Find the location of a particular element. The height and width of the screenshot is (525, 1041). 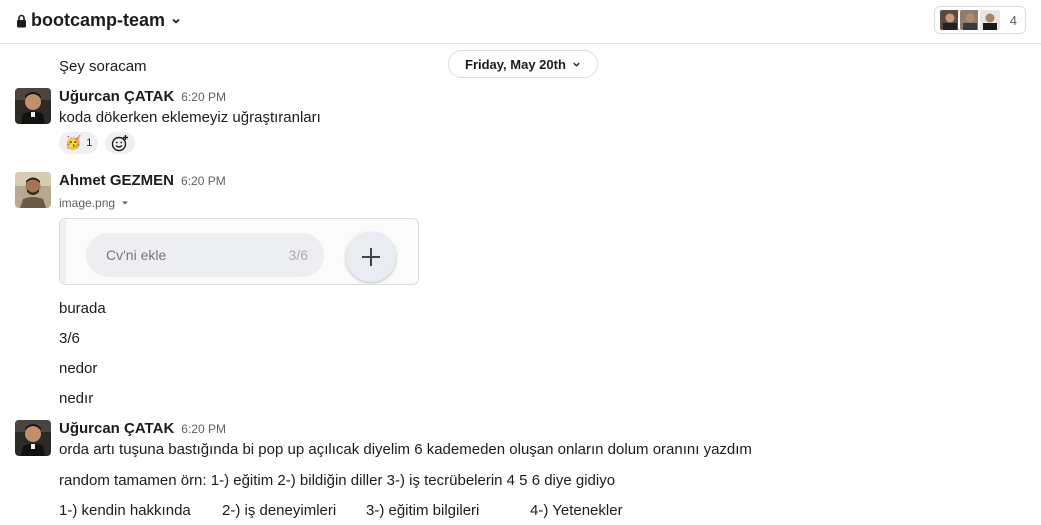

message-text: burada is located at coordinates (82, 308).